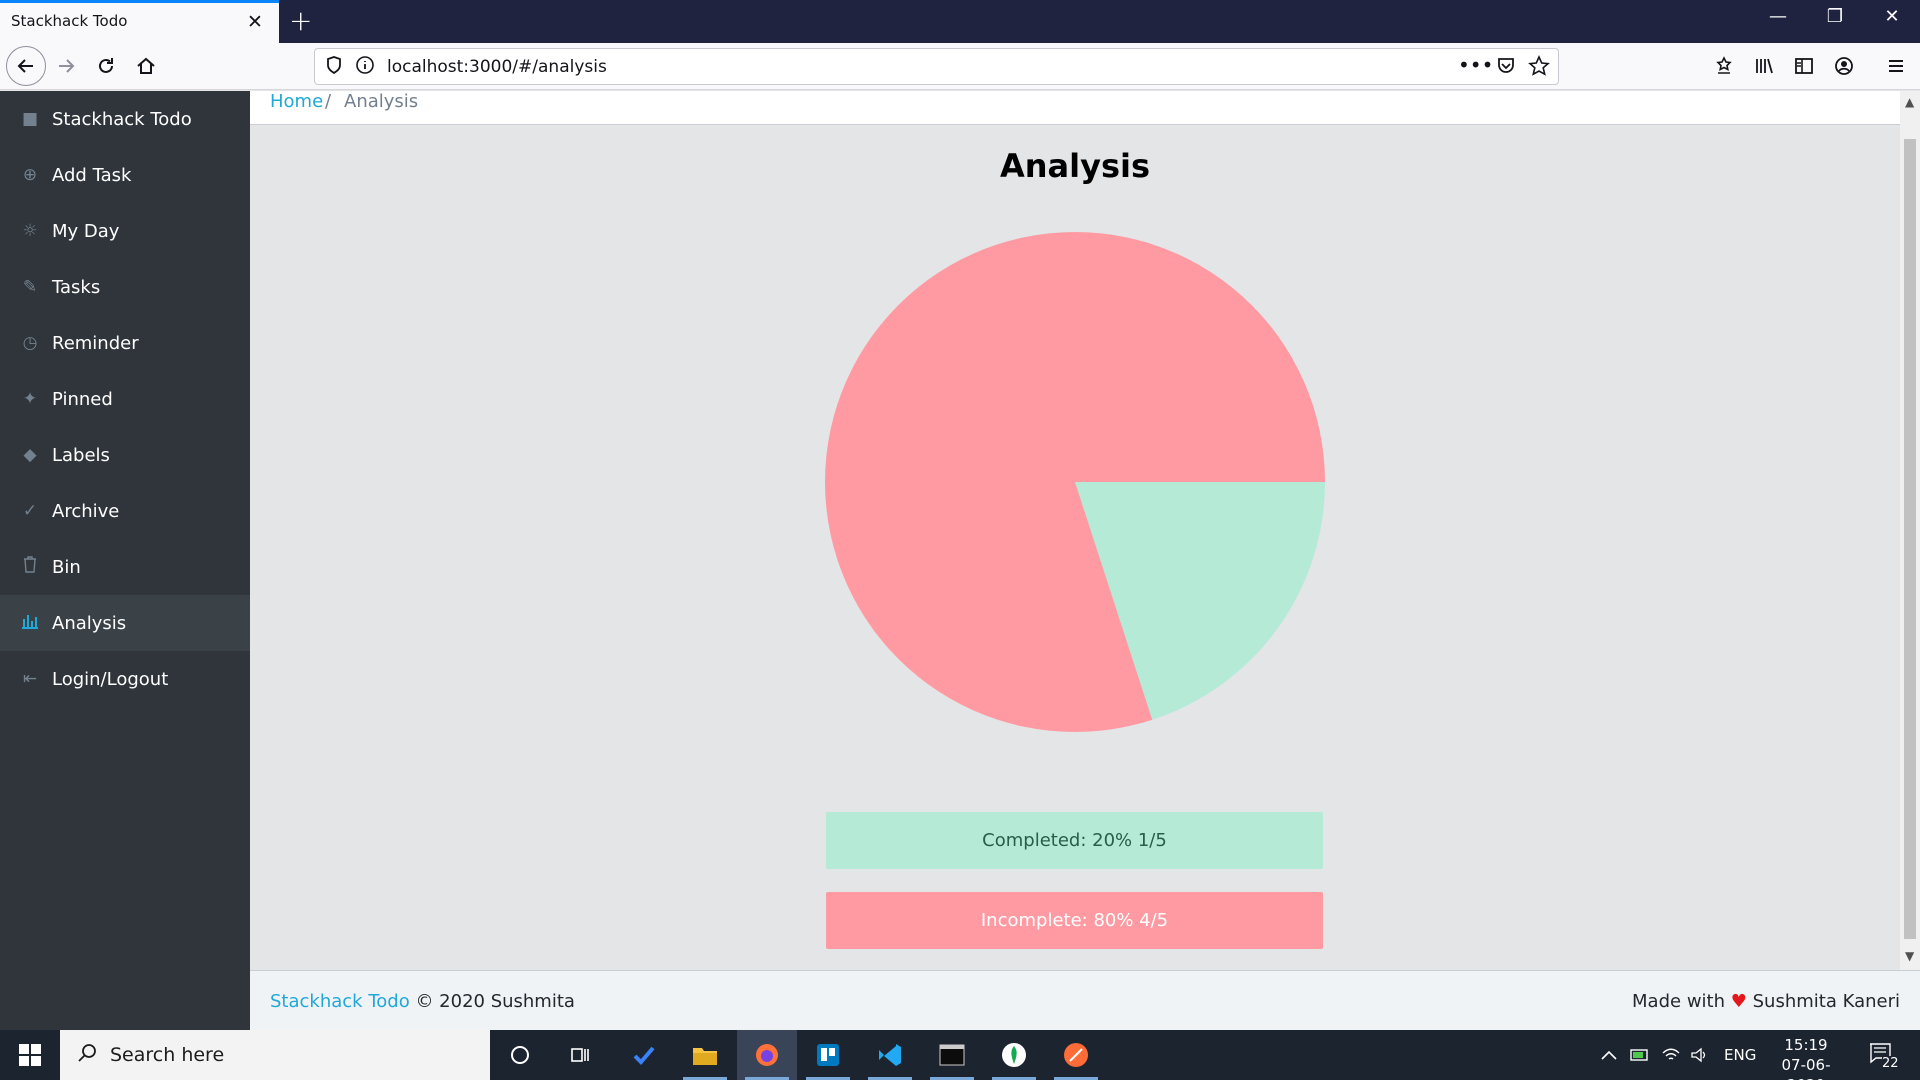  I want to click on sidebar-item-pinned: ✦ Pinned, so click(125, 399).